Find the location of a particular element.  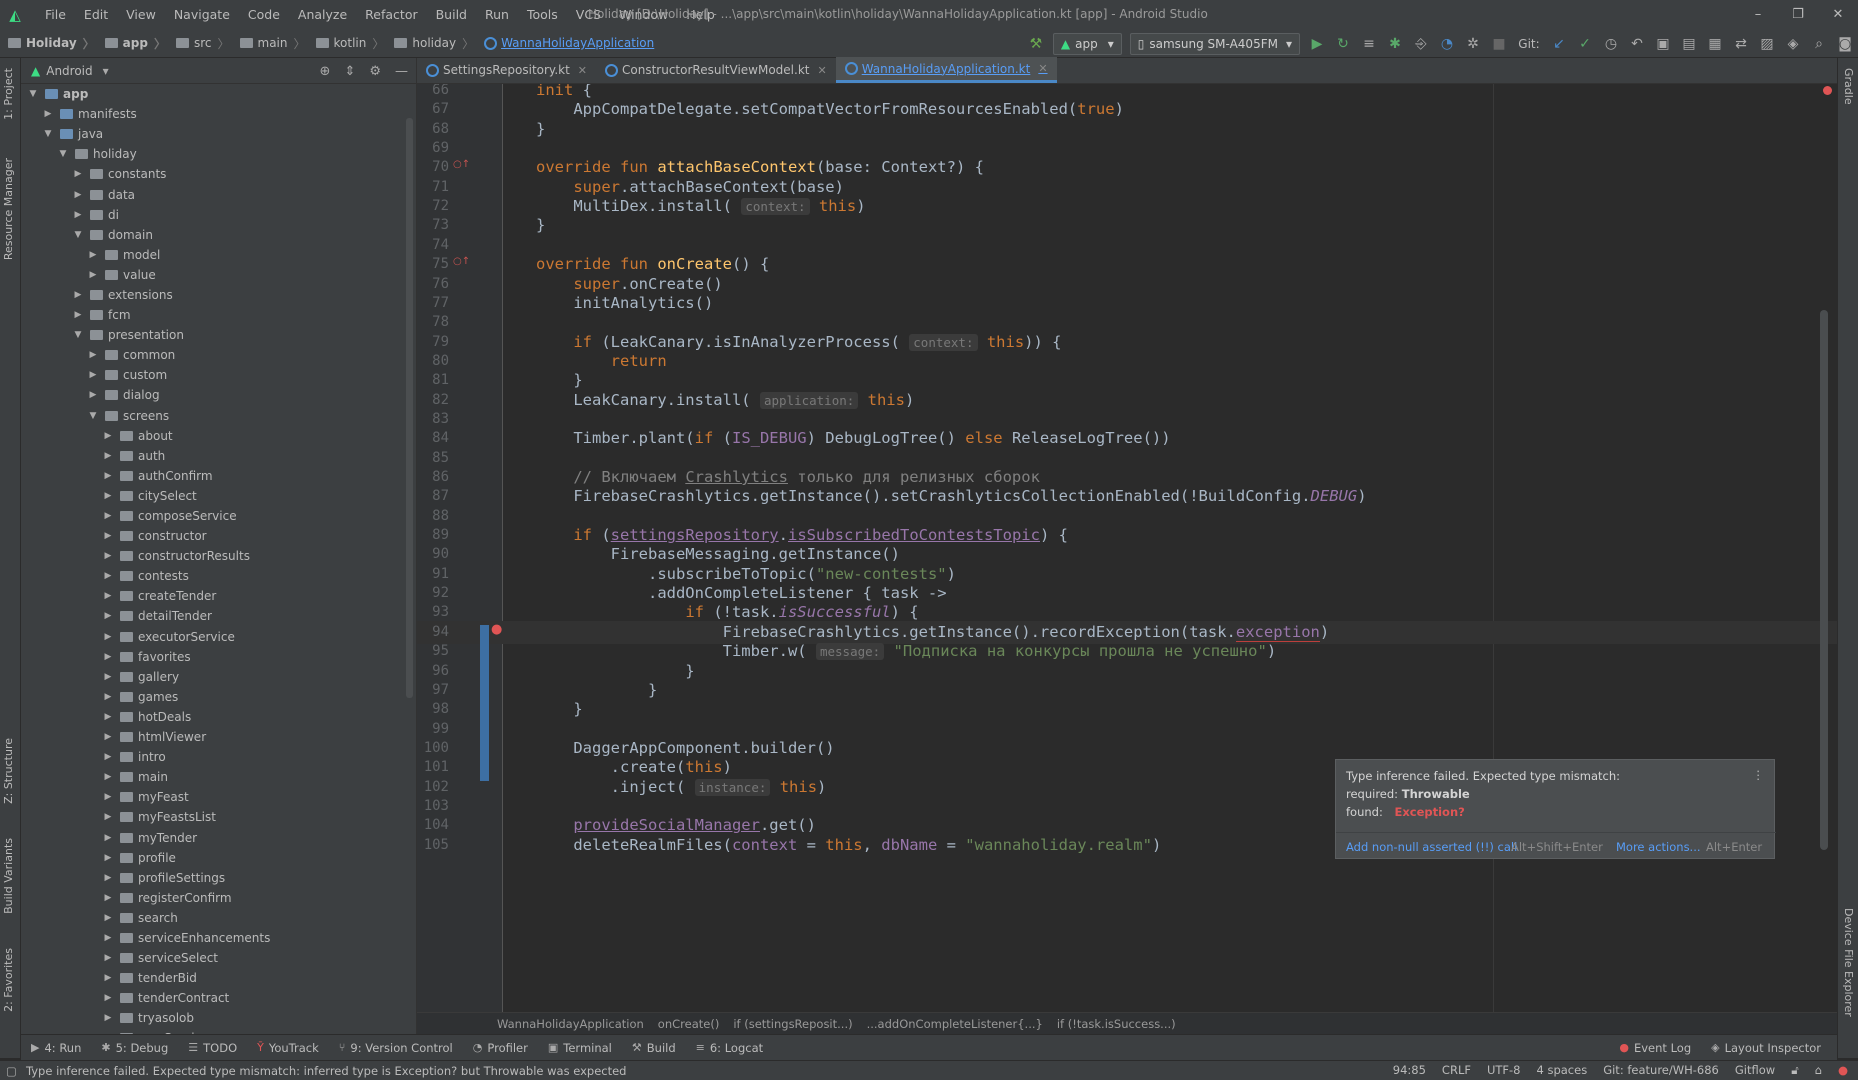

tree-item: ▶ value is located at coordinates (219, 275).